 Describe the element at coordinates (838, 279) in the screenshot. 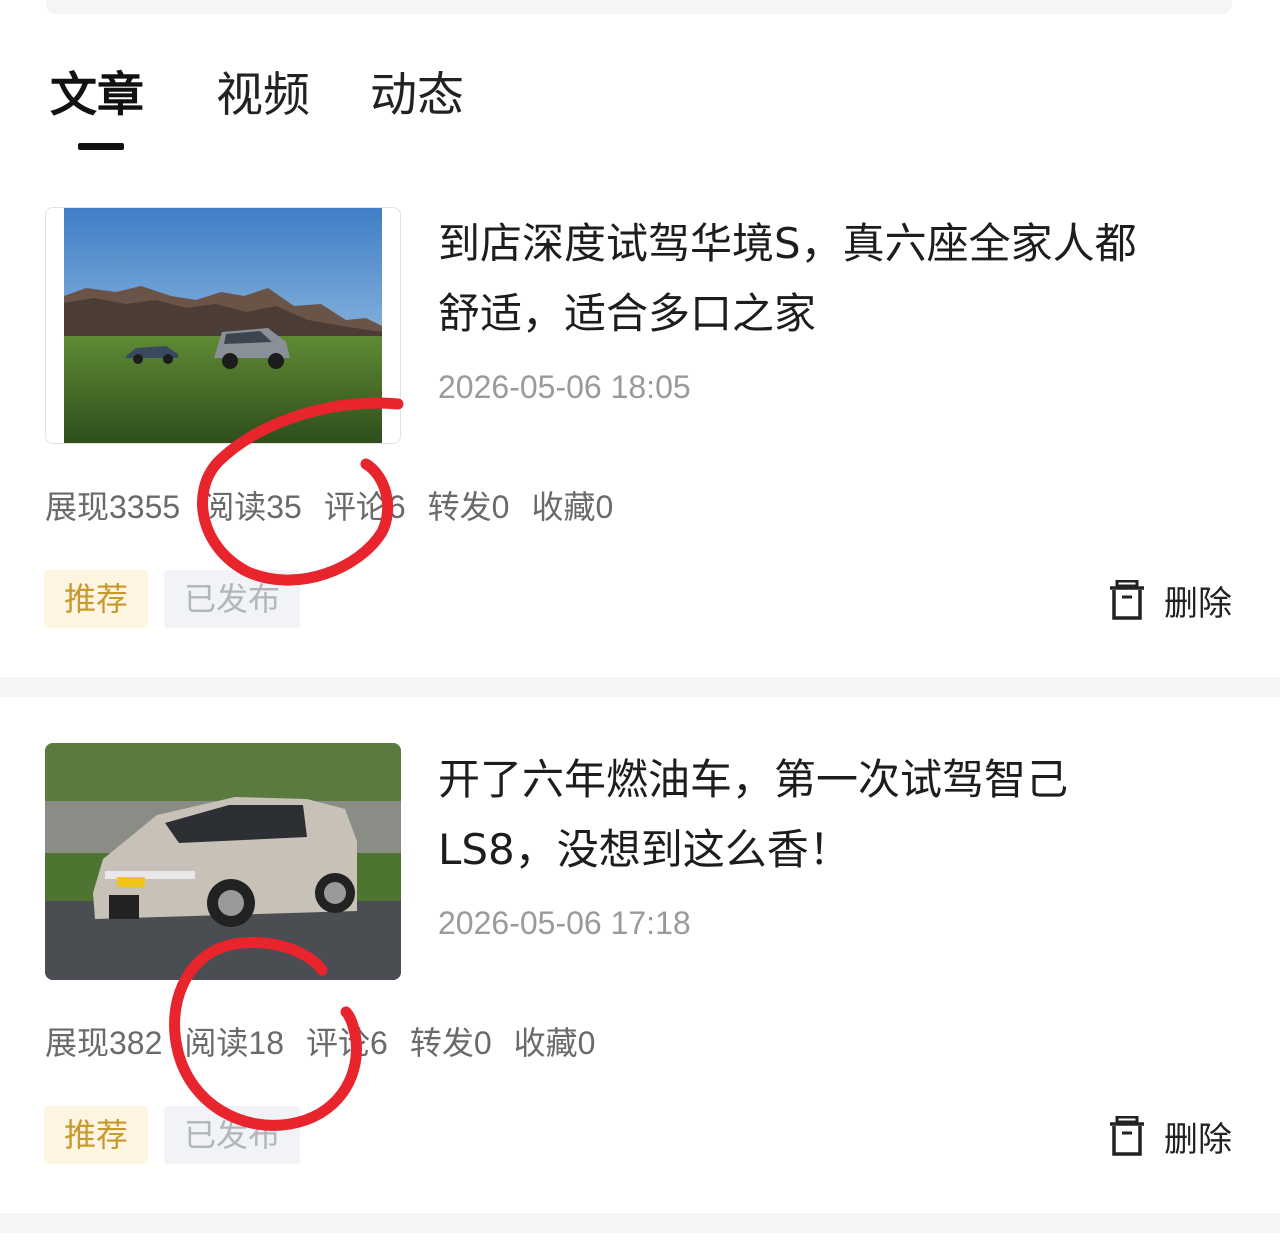

I see `article-title: 到店深度试驾华境S，真六座全家人都 舒适，适合多口之家` at that location.